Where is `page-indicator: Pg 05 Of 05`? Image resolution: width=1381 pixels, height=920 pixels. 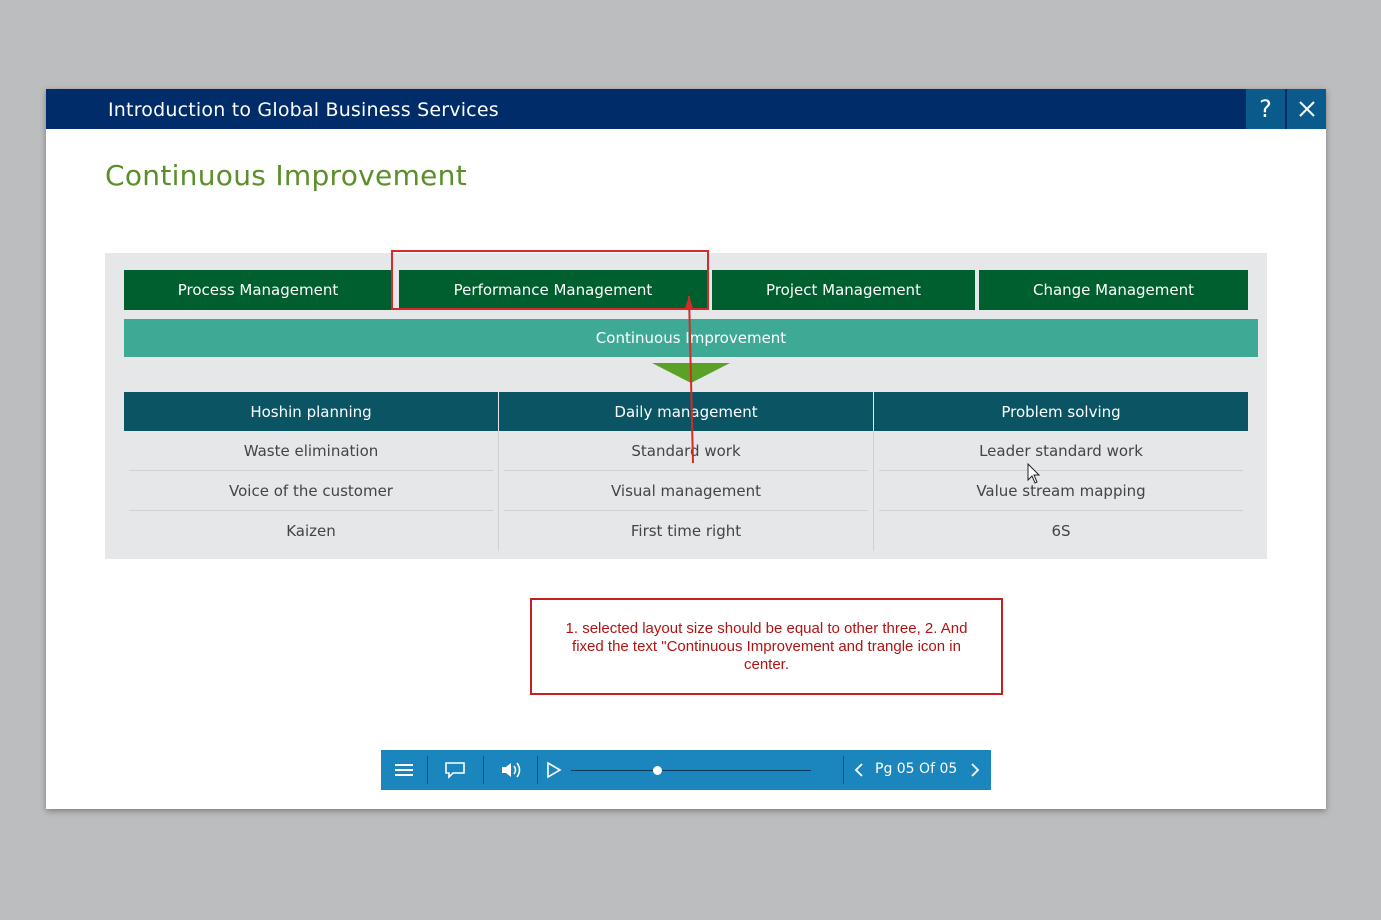 page-indicator: Pg 05 Of 05 is located at coordinates (916, 769).